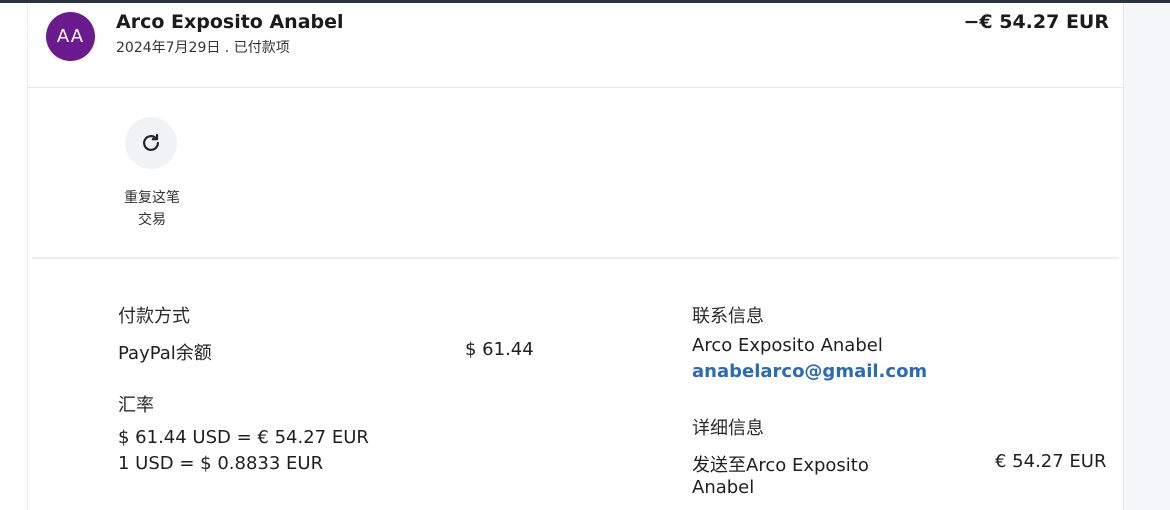  What do you see at coordinates (780, 465) in the screenshot?
I see `sent-to-line-1: 发送至Arco Exposito` at bounding box center [780, 465].